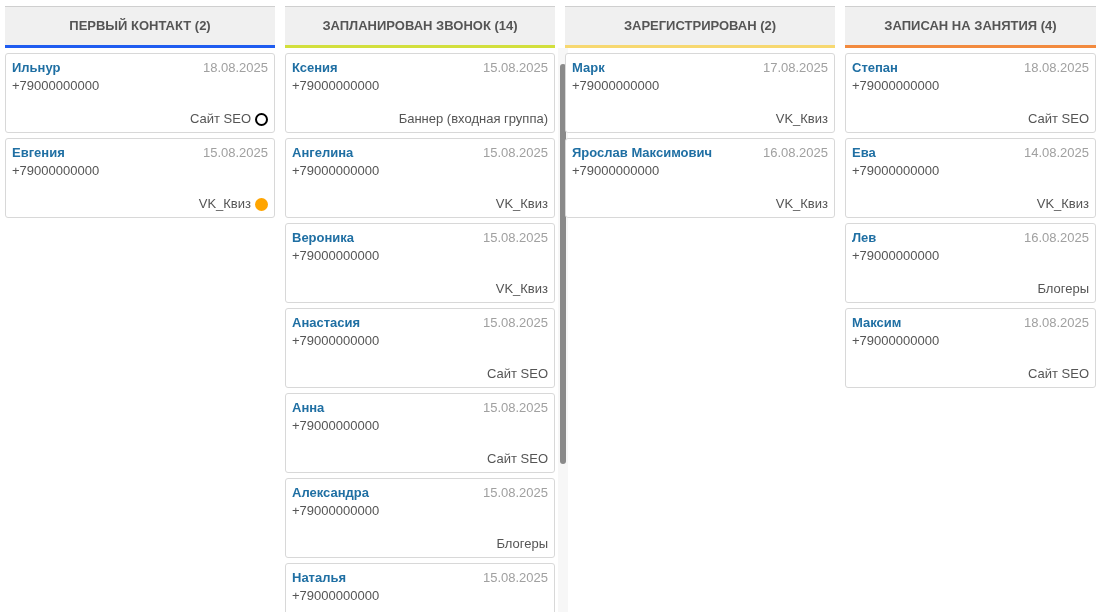 This screenshot has height=612, width=1101. What do you see at coordinates (1056, 153) in the screenshot?
I see `lead-date: 14.08.2025` at bounding box center [1056, 153].